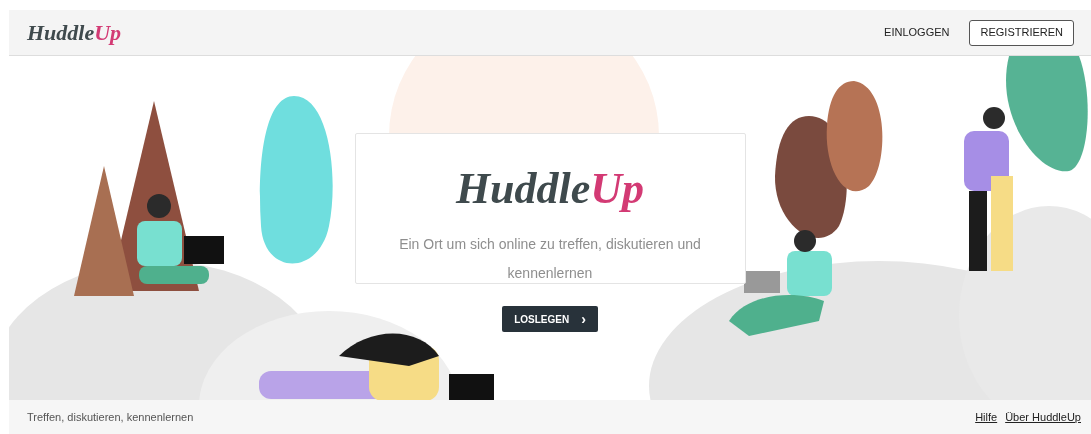 Image resolution: width=1091 pixels, height=434 pixels. Describe the element at coordinates (110, 417) in the screenshot. I see `footer-slogan: Treffen, diskutieren, kennenlernen` at that location.